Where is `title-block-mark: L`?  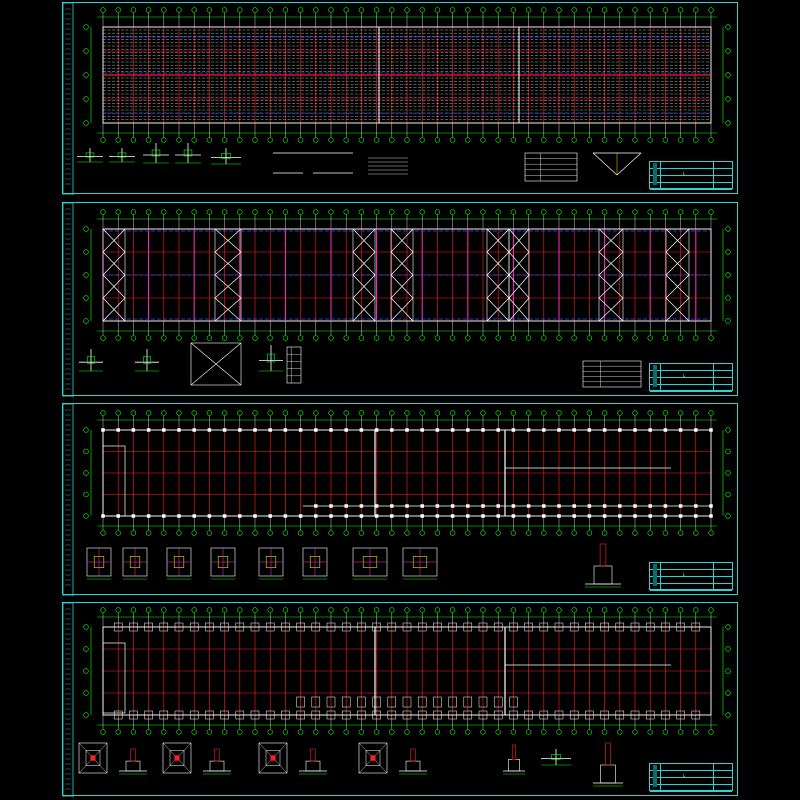
title-block-mark: L is located at coordinates (684, 375).